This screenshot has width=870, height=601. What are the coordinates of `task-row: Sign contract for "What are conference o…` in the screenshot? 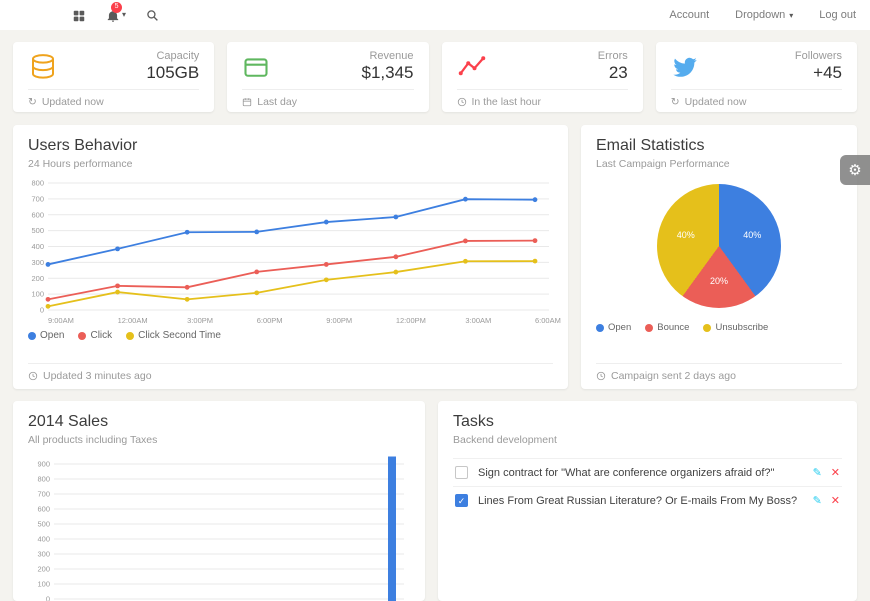 It's located at (647, 472).